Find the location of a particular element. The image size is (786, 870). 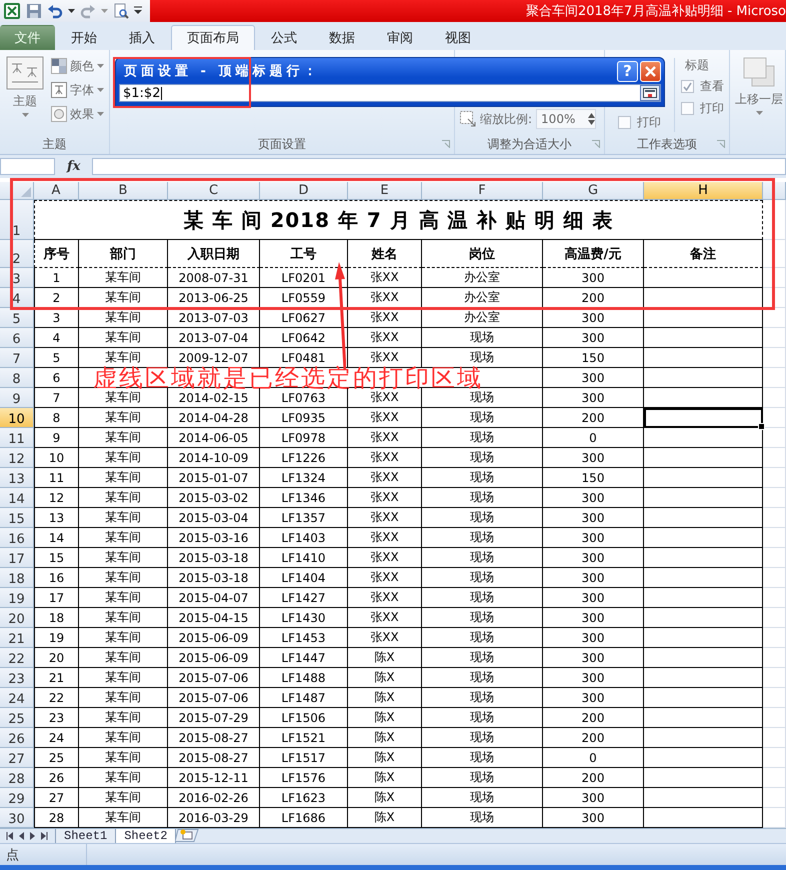

close-button is located at coordinates (650, 71).